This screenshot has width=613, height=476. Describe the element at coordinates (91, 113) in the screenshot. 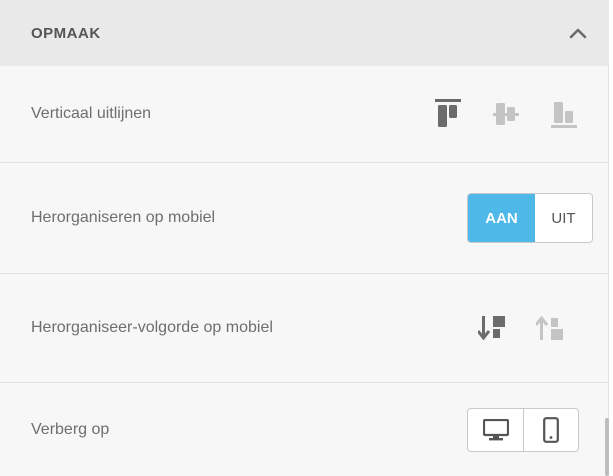

I see `vertical-align-label: Verticaal uitlijnen` at that location.